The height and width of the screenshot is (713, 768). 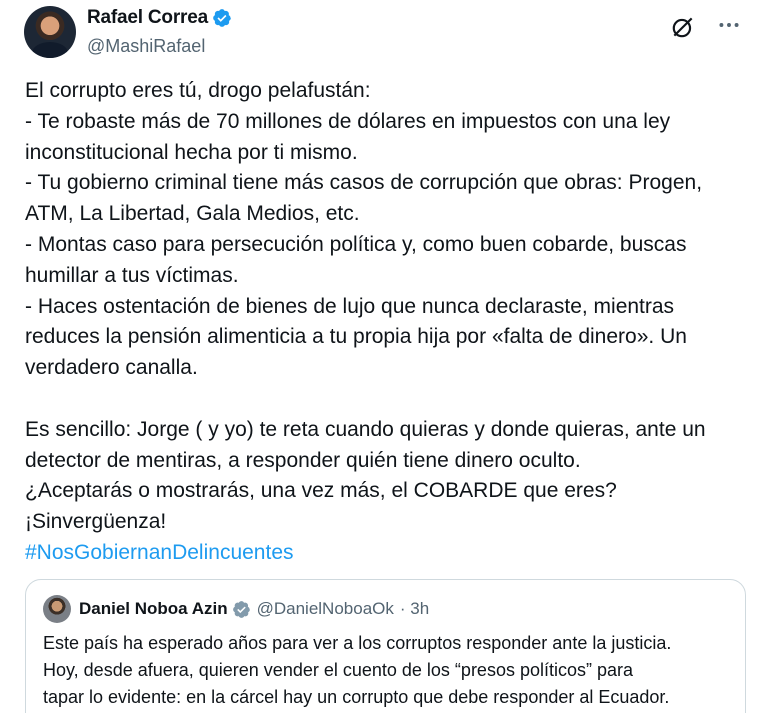 What do you see at coordinates (132, 275) in the screenshot?
I see `tweet-line: humillar a tus víctimas.` at bounding box center [132, 275].